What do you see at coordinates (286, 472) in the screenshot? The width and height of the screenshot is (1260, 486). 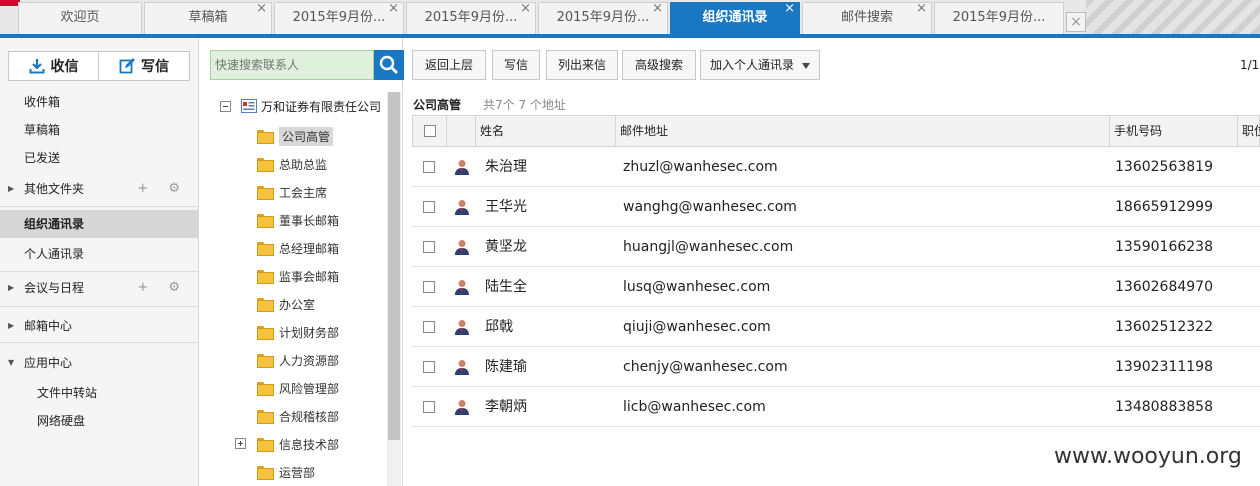 I see `tree-node: 运营部` at bounding box center [286, 472].